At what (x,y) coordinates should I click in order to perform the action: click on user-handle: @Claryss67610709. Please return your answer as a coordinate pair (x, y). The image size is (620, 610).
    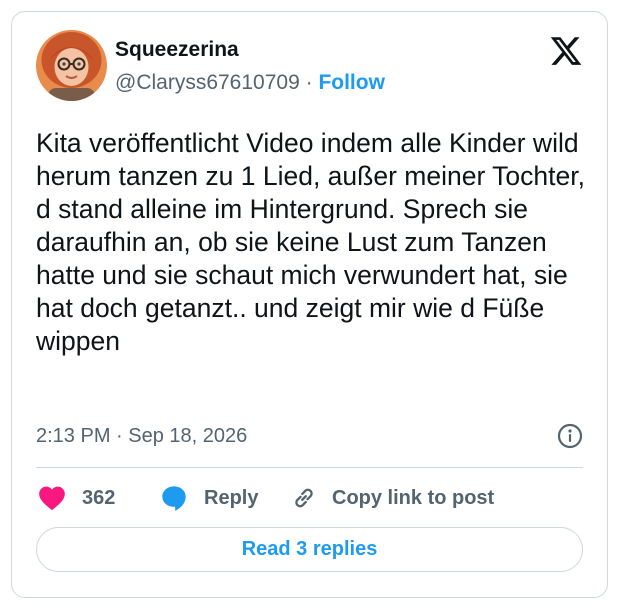
    Looking at the image, I should click on (207, 82).